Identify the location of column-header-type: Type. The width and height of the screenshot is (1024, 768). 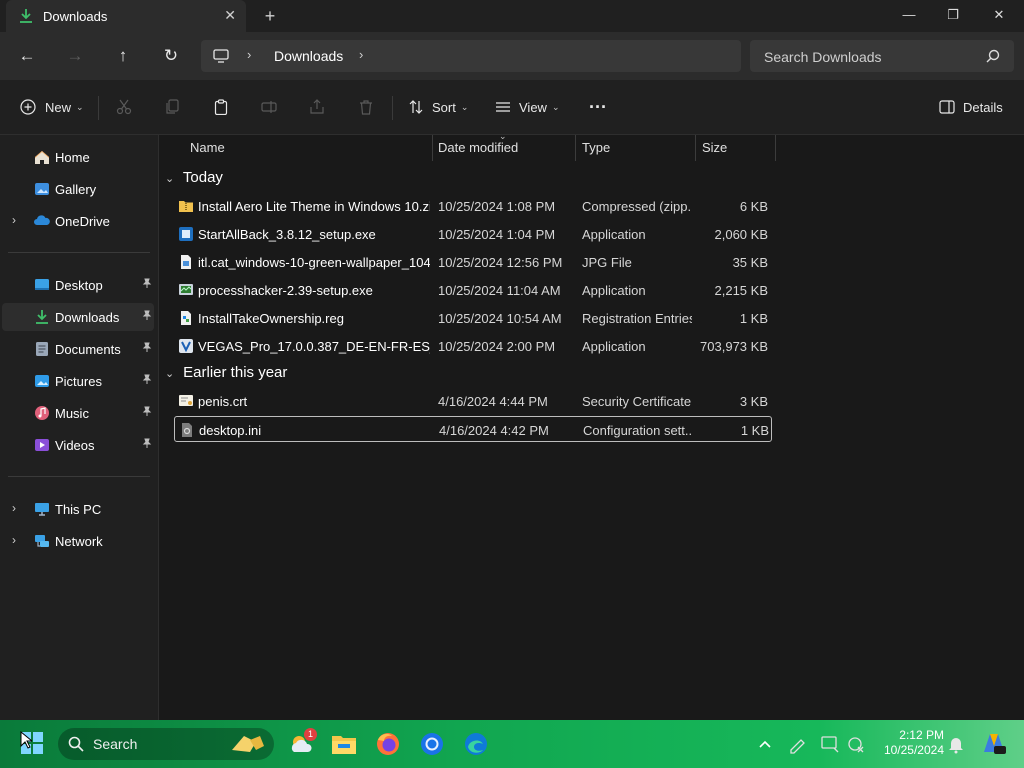
(596, 148).